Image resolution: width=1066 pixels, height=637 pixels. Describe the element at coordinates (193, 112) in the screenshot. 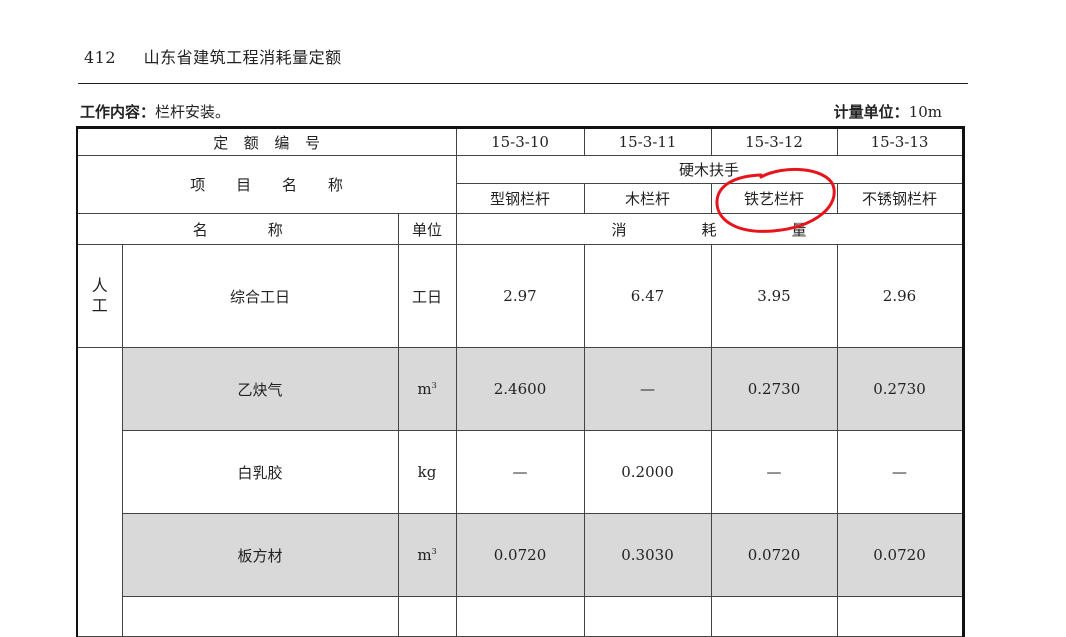

I see `work-content-value: 栏杆安装。` at that location.